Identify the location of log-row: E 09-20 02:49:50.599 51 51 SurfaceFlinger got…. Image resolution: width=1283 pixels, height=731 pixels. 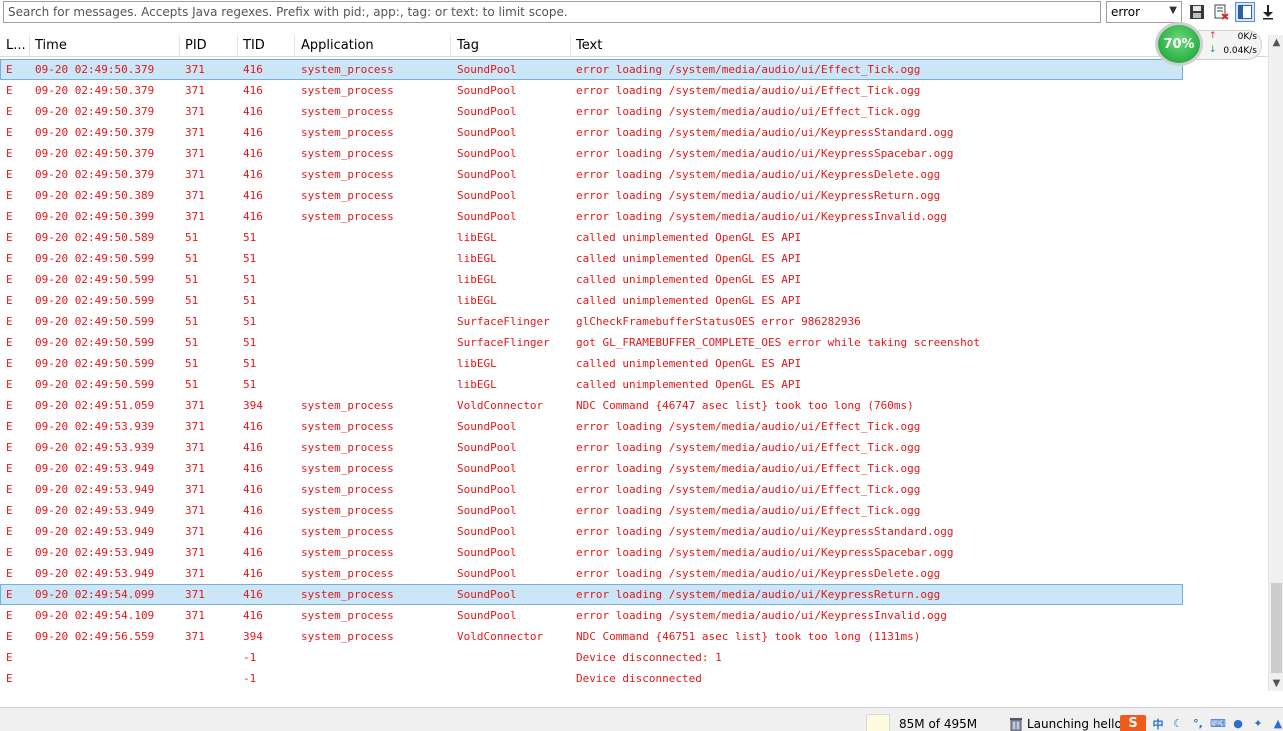
(591, 342).